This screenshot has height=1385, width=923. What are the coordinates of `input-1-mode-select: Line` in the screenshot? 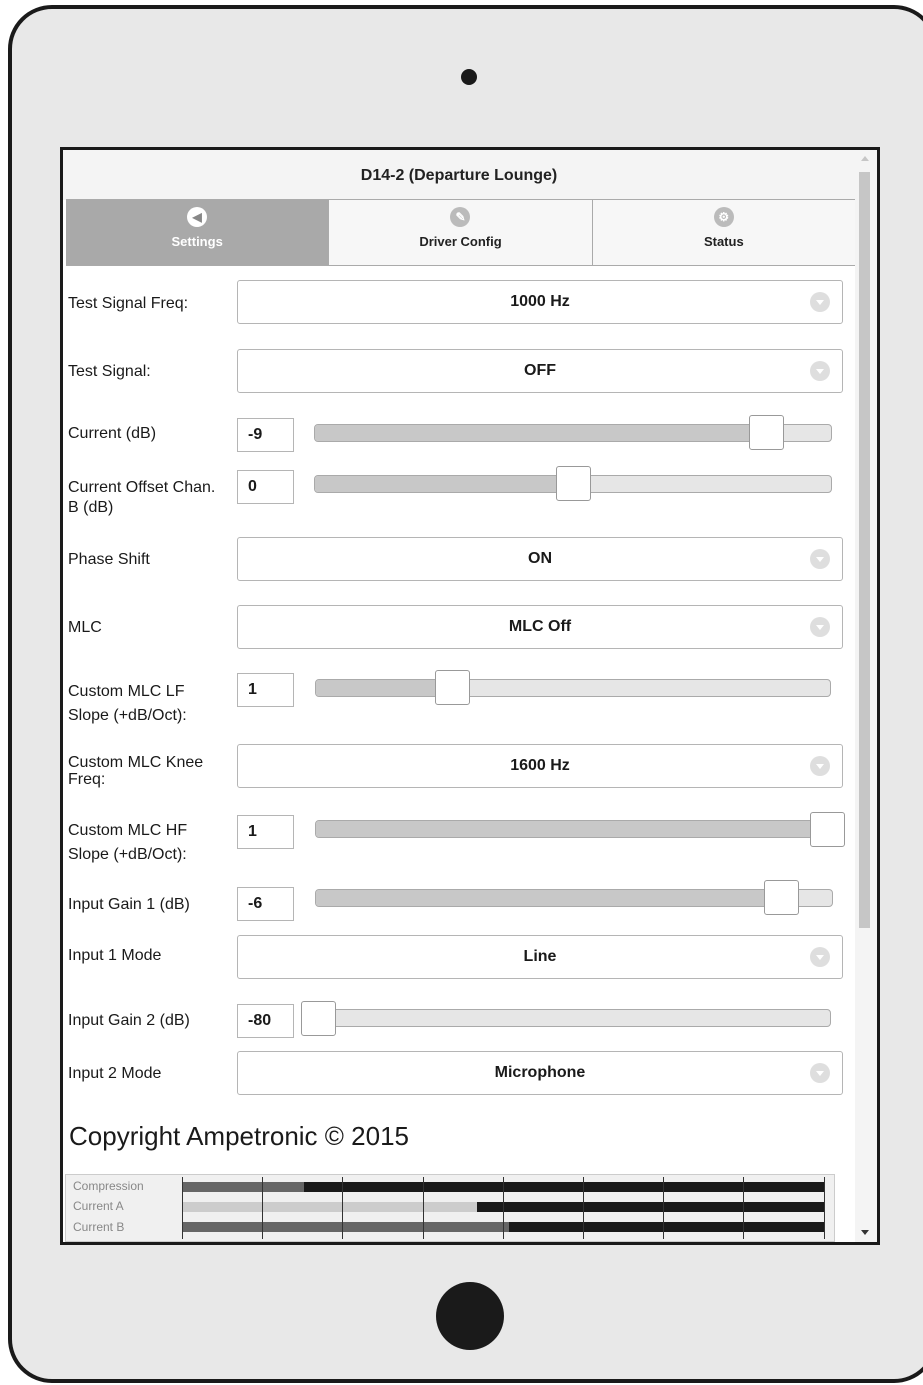 It's located at (540, 957).